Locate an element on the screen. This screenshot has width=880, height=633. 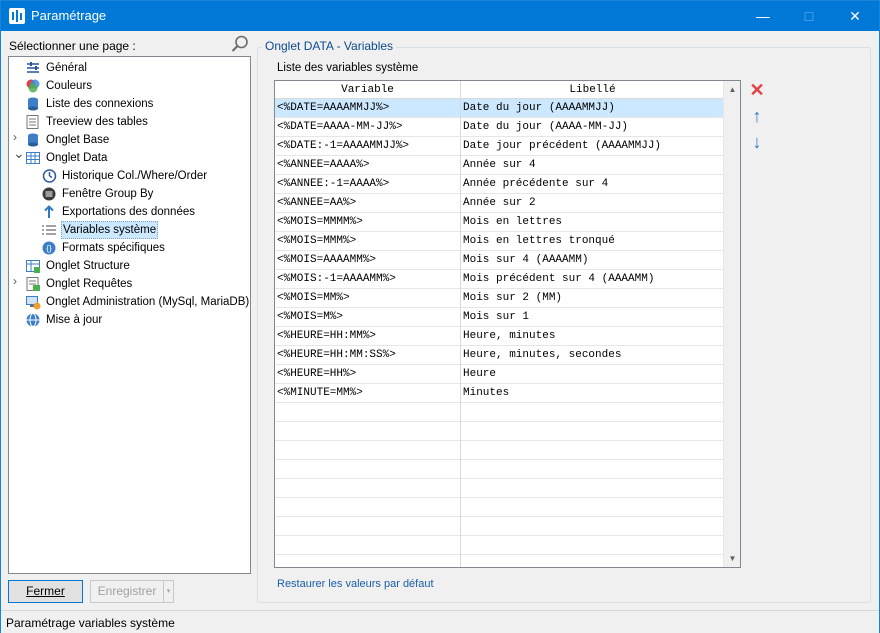
libelle-cell: Année précédente sur 4 is located at coordinates (592, 184).